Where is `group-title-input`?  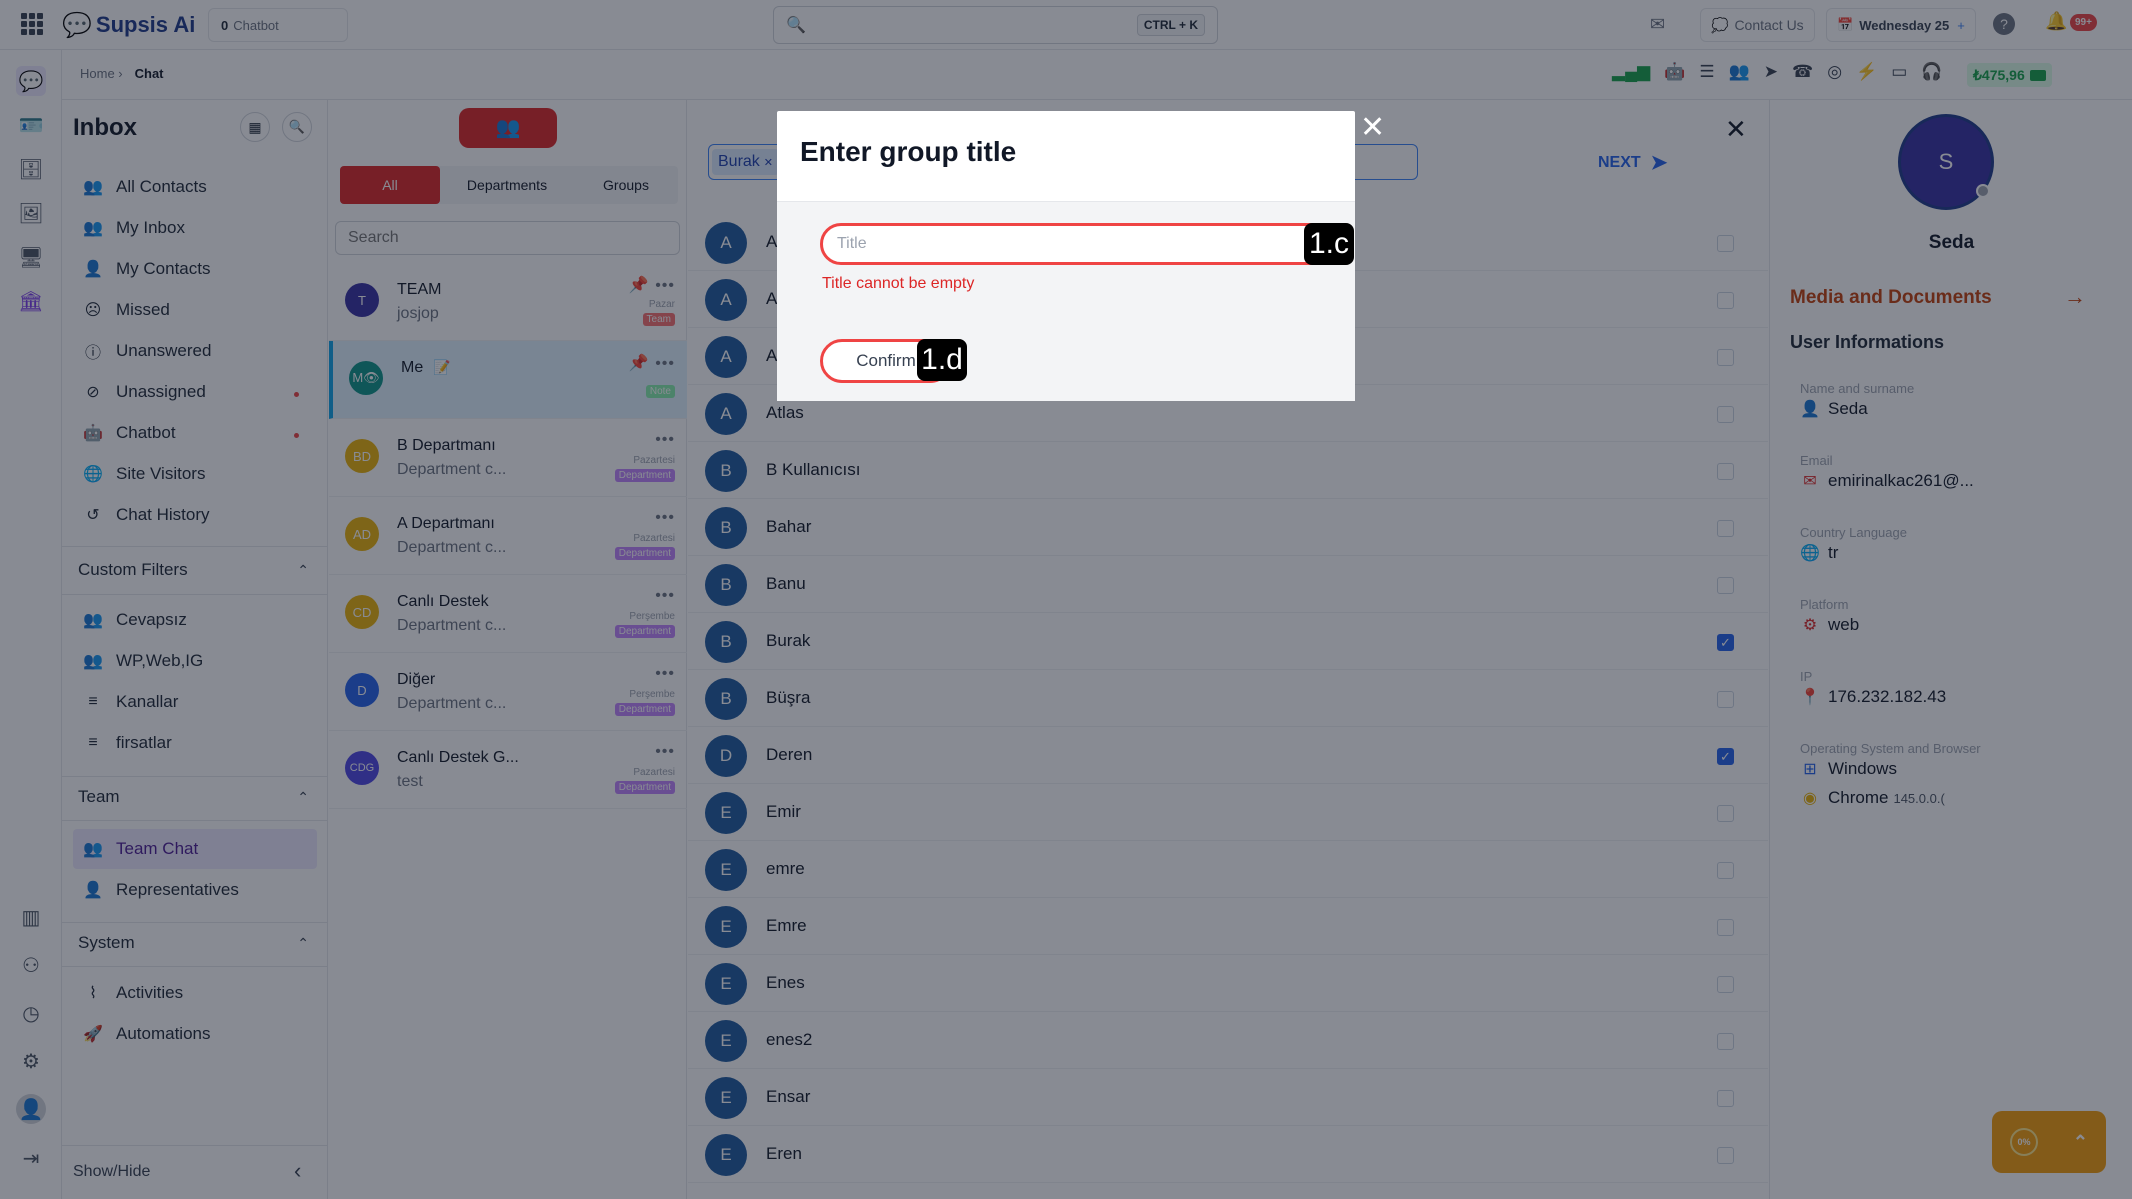
group-title-input is located at coordinates (1076, 244).